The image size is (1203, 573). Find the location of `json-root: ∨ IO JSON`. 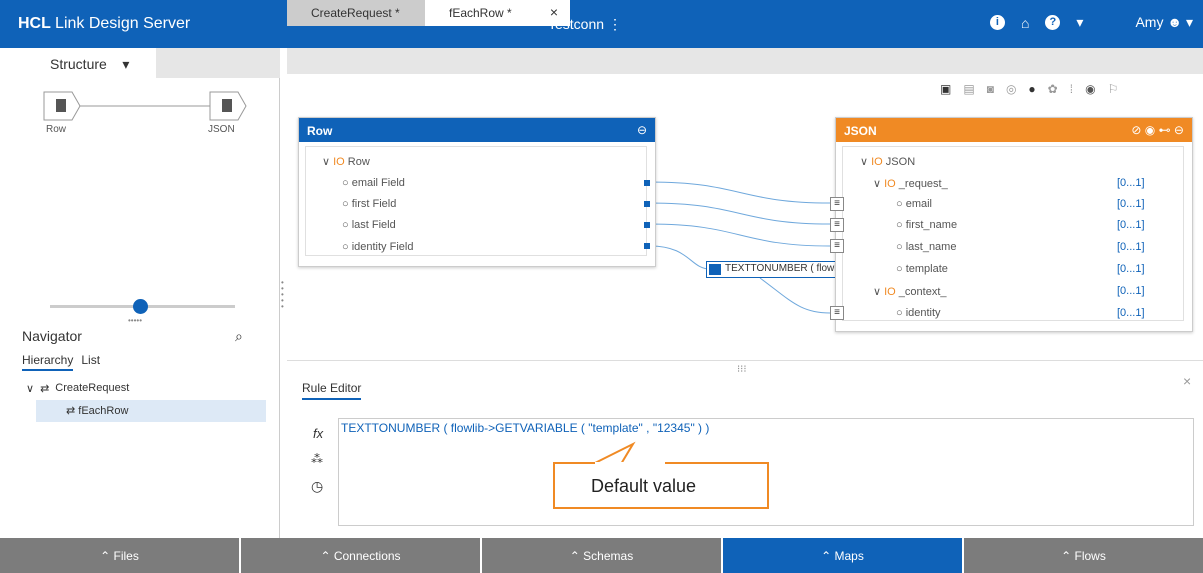

json-root: ∨ IO JSON is located at coordinates (887, 161).